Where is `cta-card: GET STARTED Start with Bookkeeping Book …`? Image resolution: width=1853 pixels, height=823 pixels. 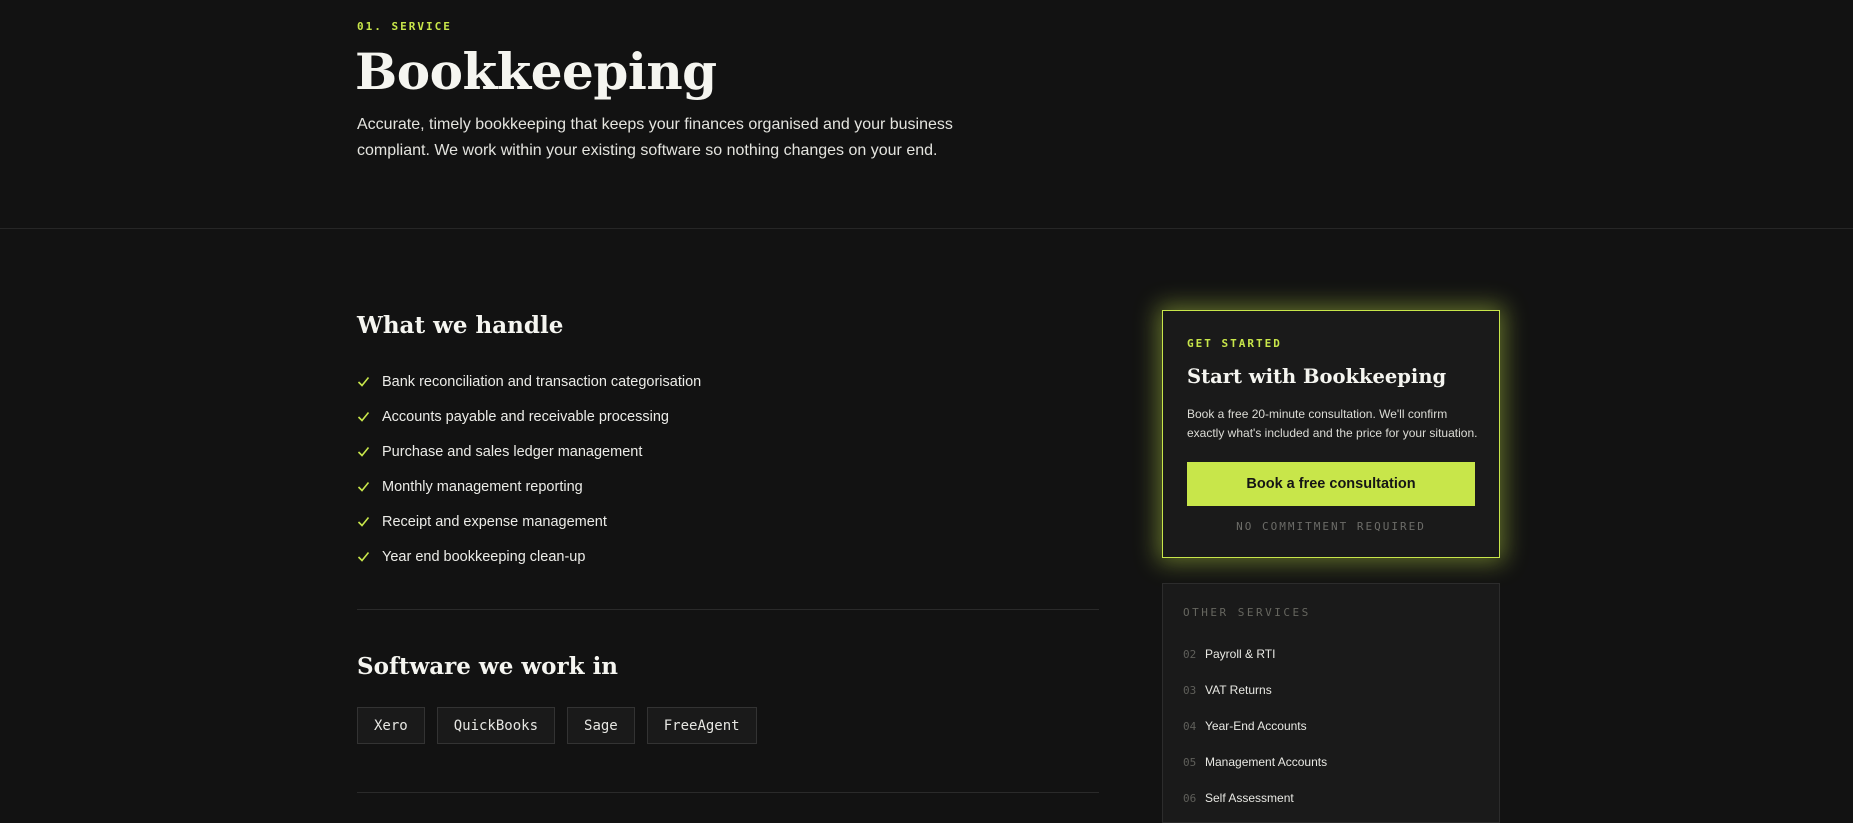 cta-card: GET STARTED Start with Bookkeeping Book … is located at coordinates (1331, 434).